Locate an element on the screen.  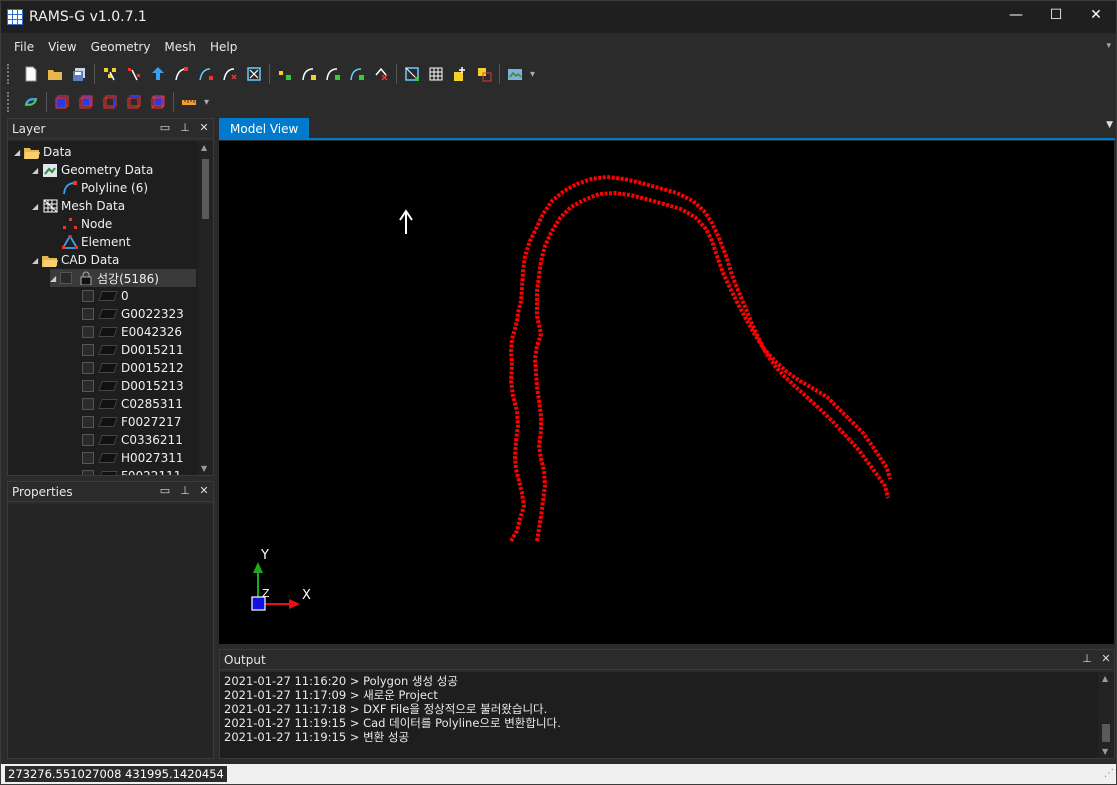
new-file-icon is located at coordinates (31, 74).